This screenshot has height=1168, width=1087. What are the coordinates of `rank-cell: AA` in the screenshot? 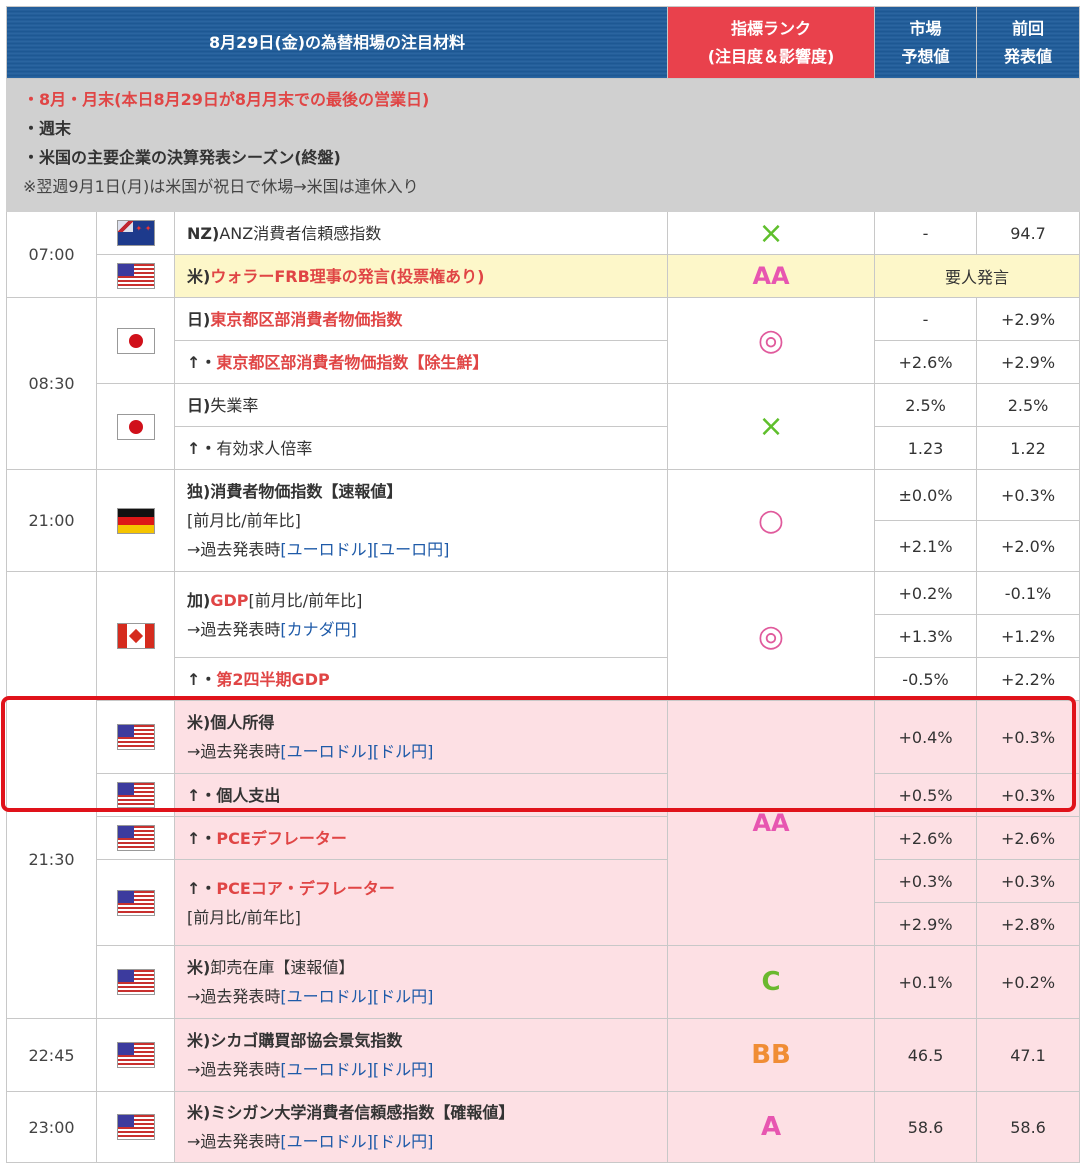 It's located at (771, 823).